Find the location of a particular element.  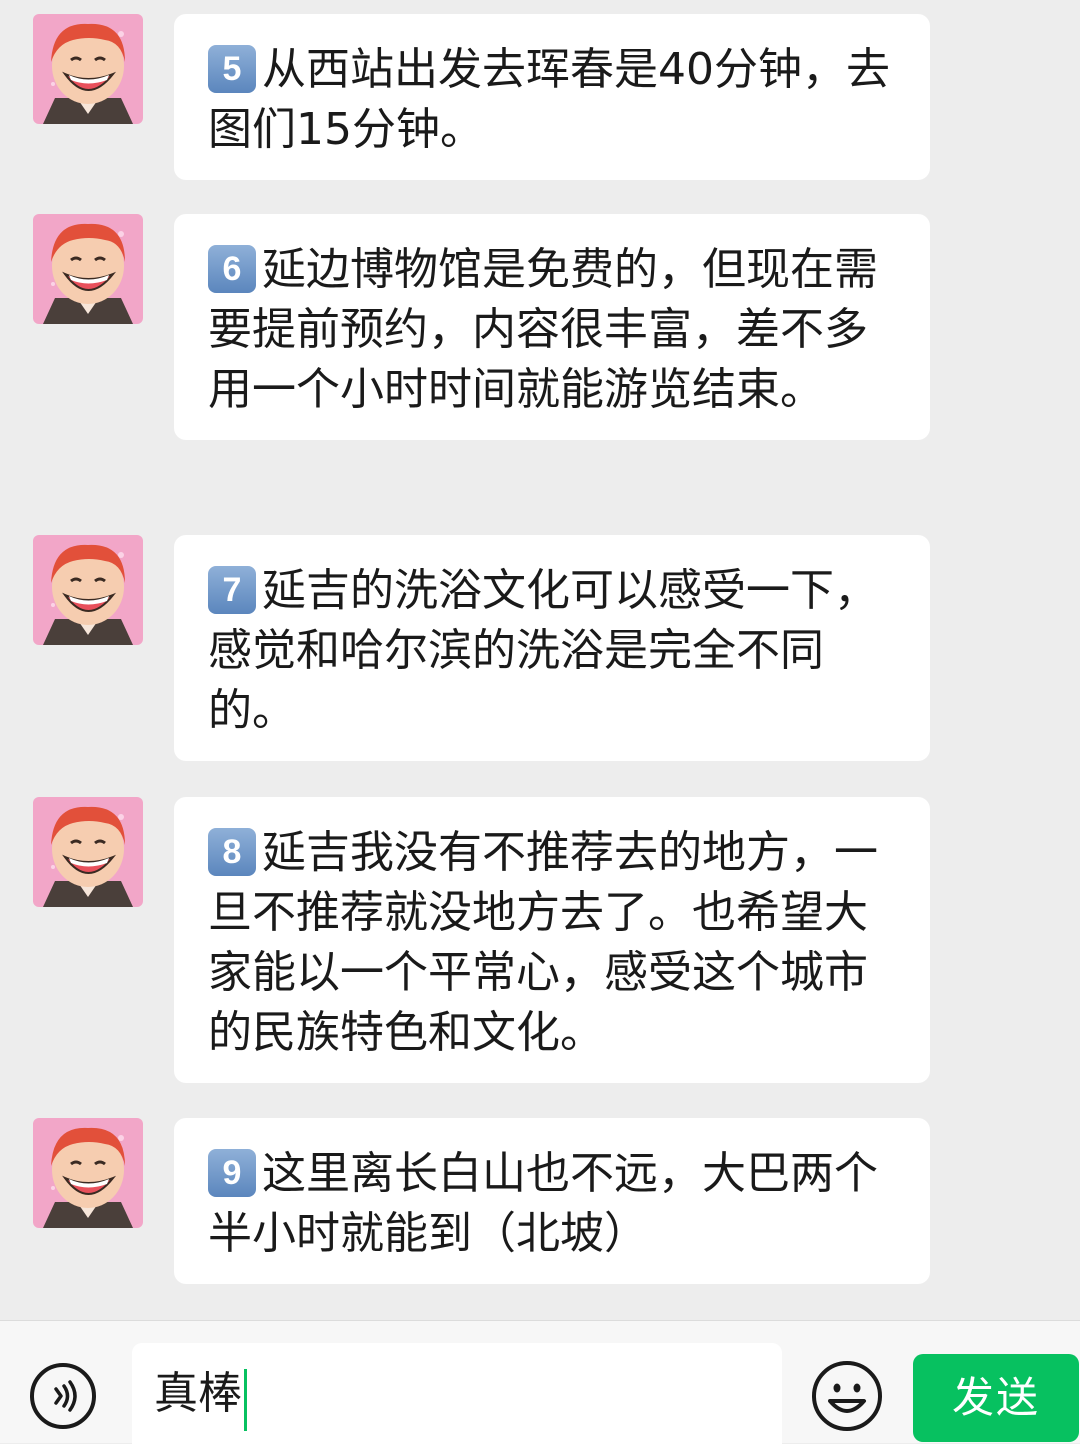

message-text: 7 延吉的洗浴文化可以感受一下，感觉和哈尔滨的洗浴是完全不同的。 is located at coordinates (552, 651).